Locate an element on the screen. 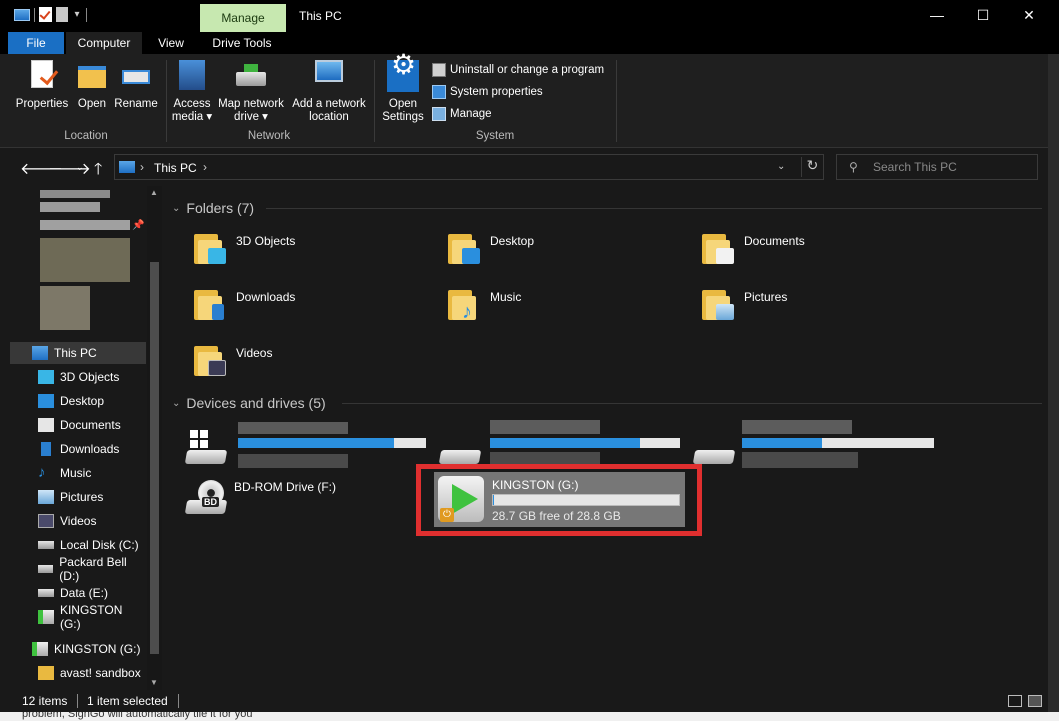  address-dropdown-icon: ⌄ is located at coordinates (781, 166).